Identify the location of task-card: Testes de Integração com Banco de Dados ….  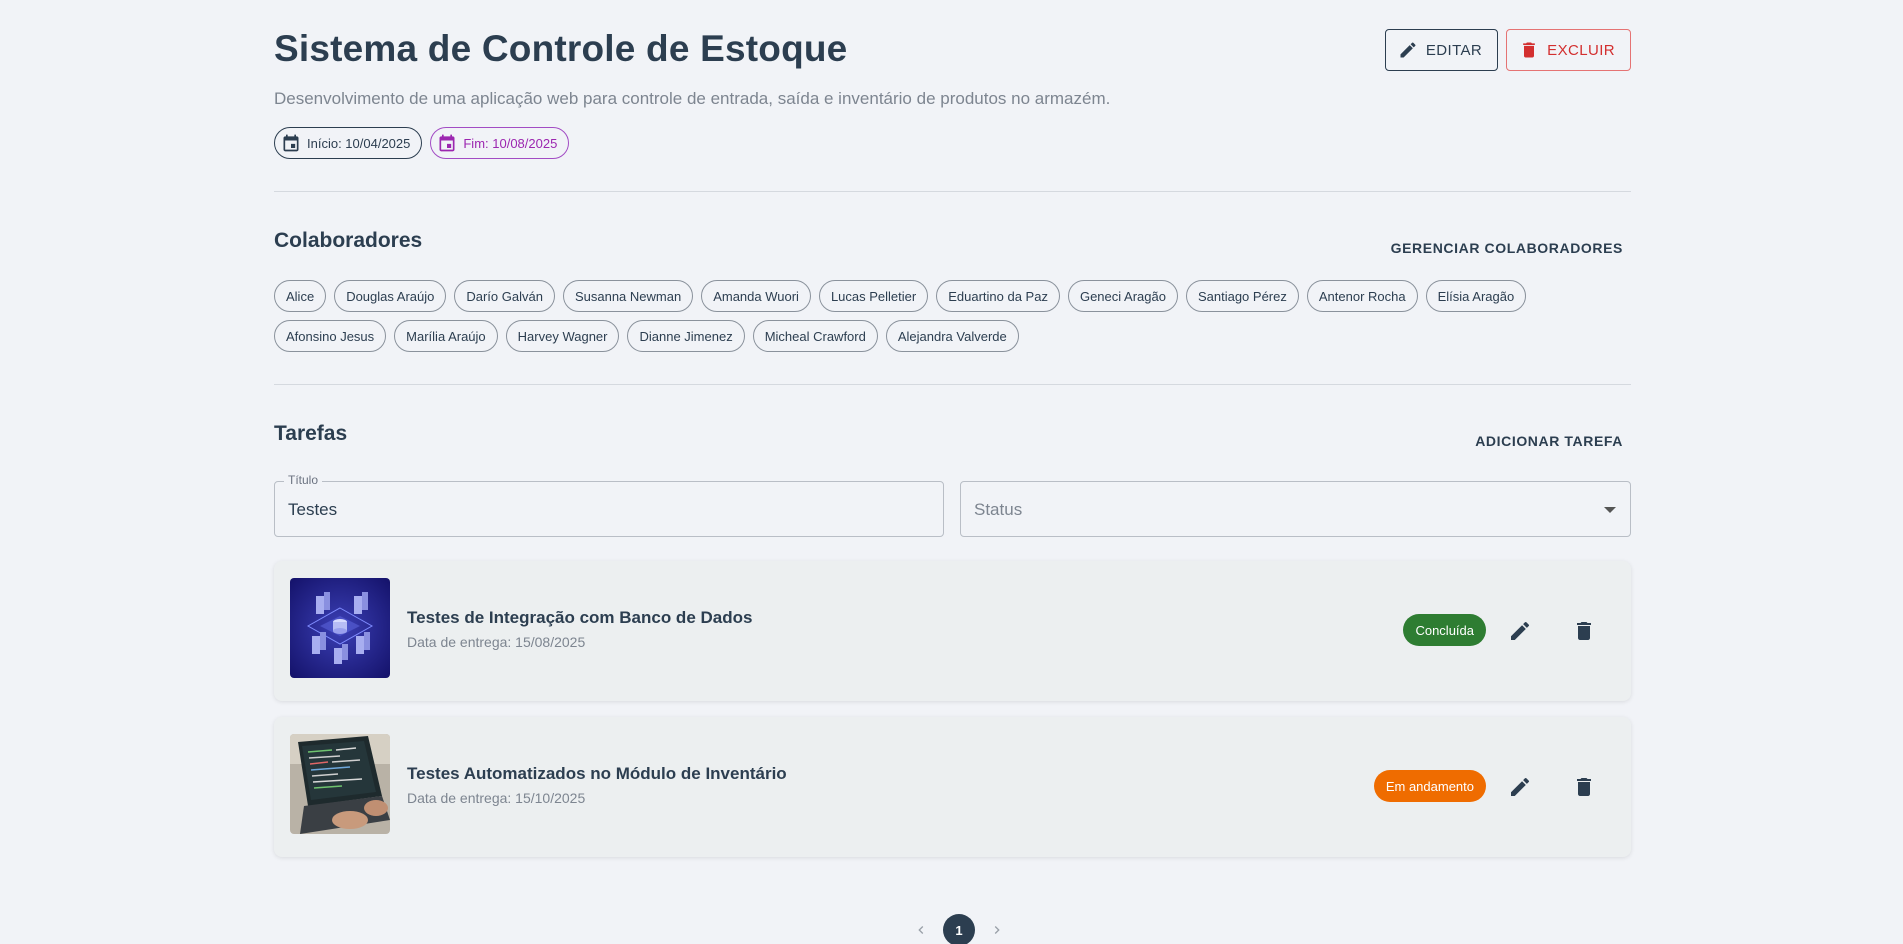
(952, 631).